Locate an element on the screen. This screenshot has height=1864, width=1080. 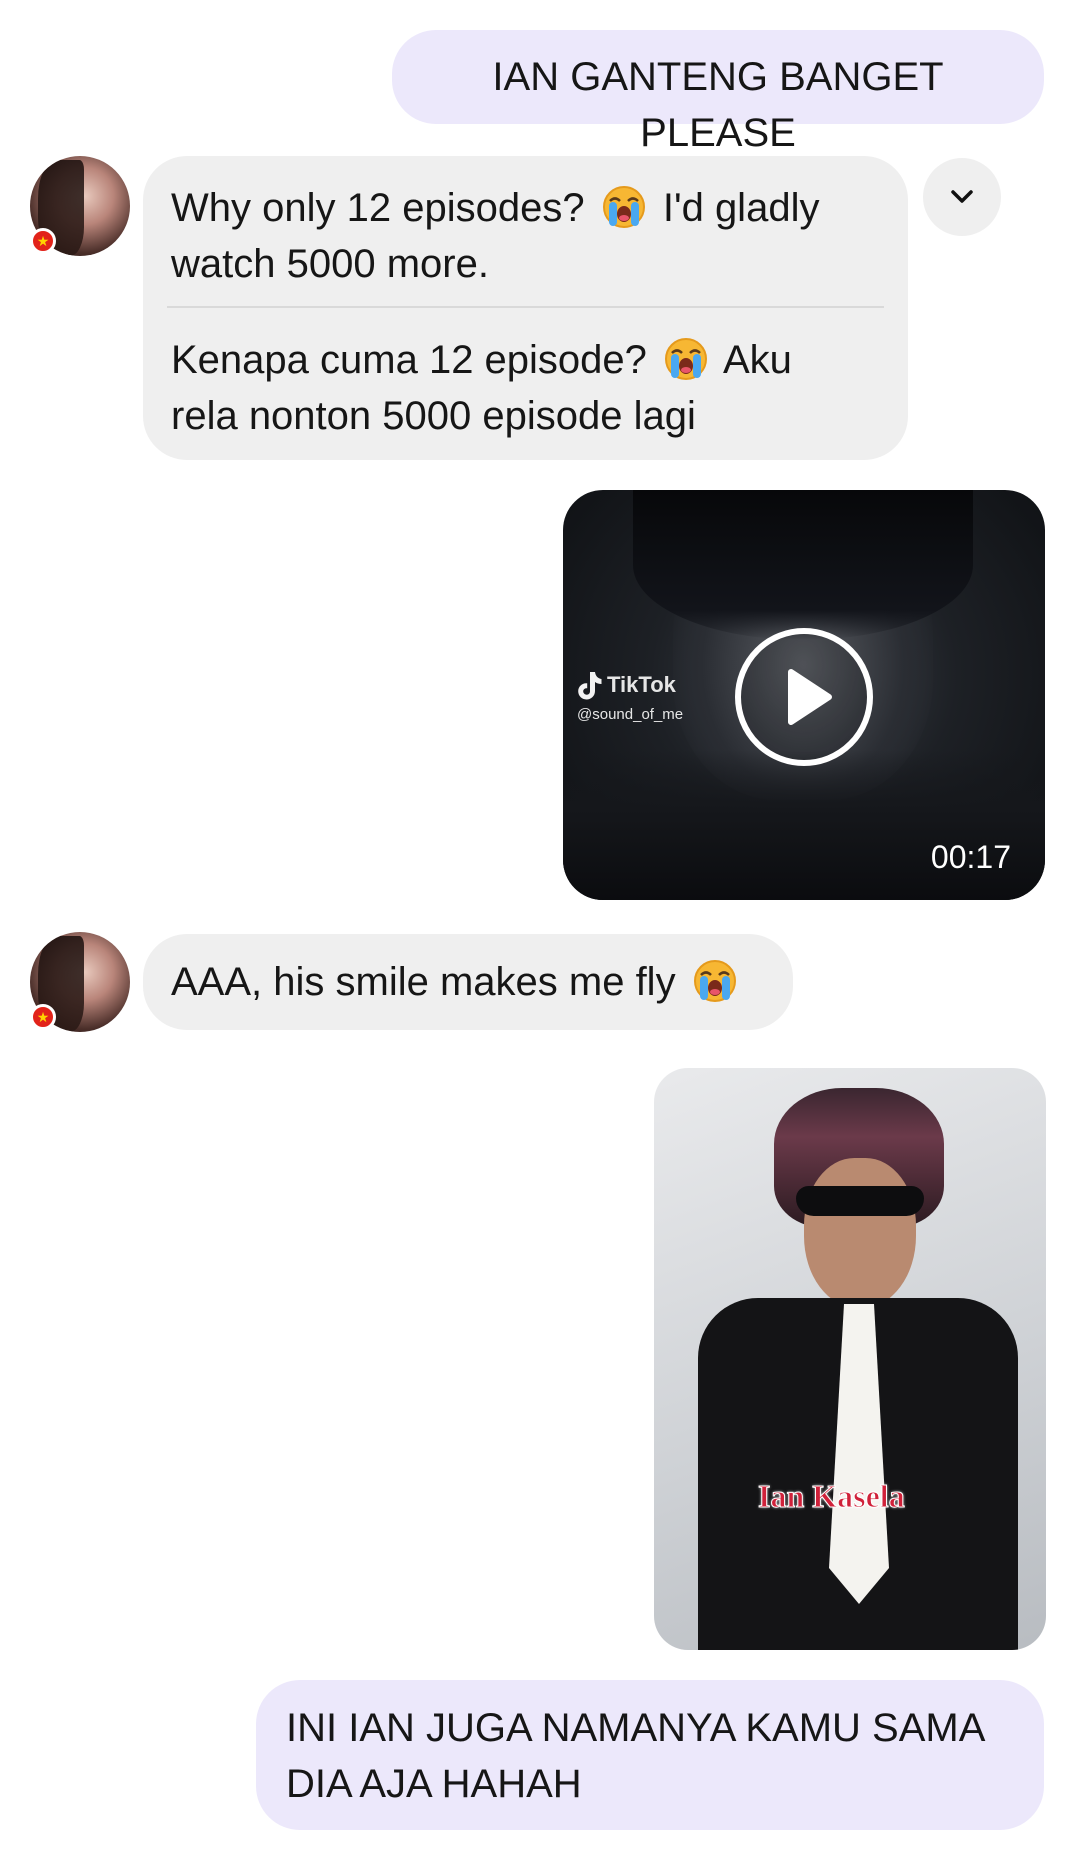
image-message: Ian Kasela is located at coordinates (850, 1359).